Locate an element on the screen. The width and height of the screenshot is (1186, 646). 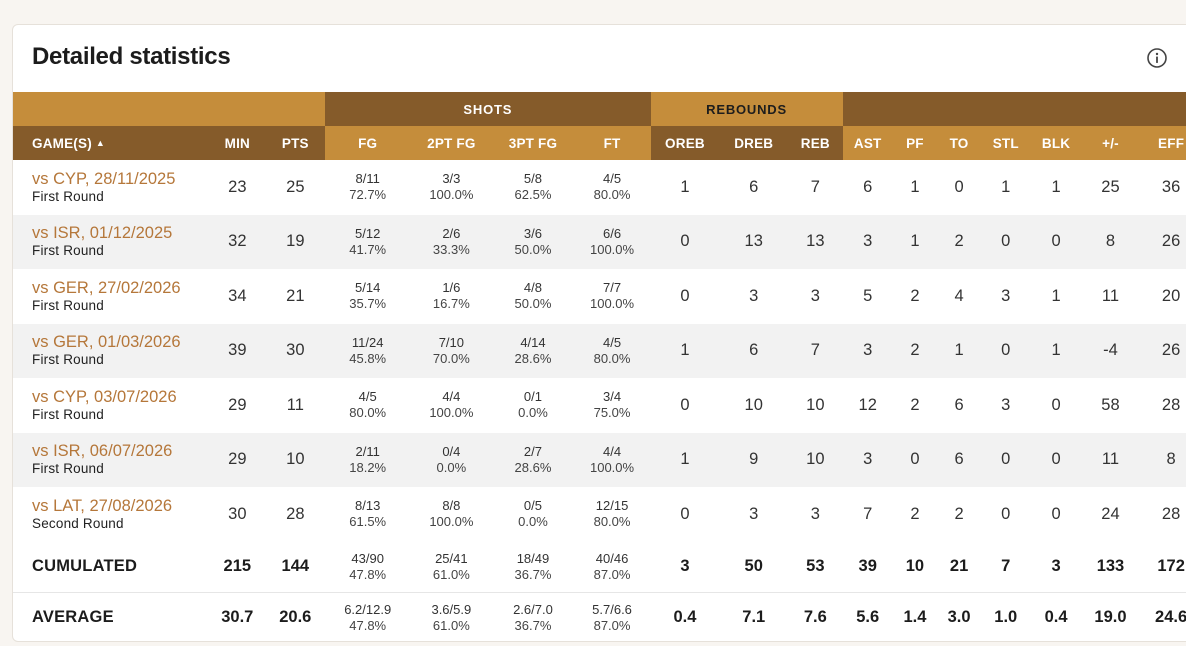
cell-fg-made: 2/11 is located at coordinates (367, 451).